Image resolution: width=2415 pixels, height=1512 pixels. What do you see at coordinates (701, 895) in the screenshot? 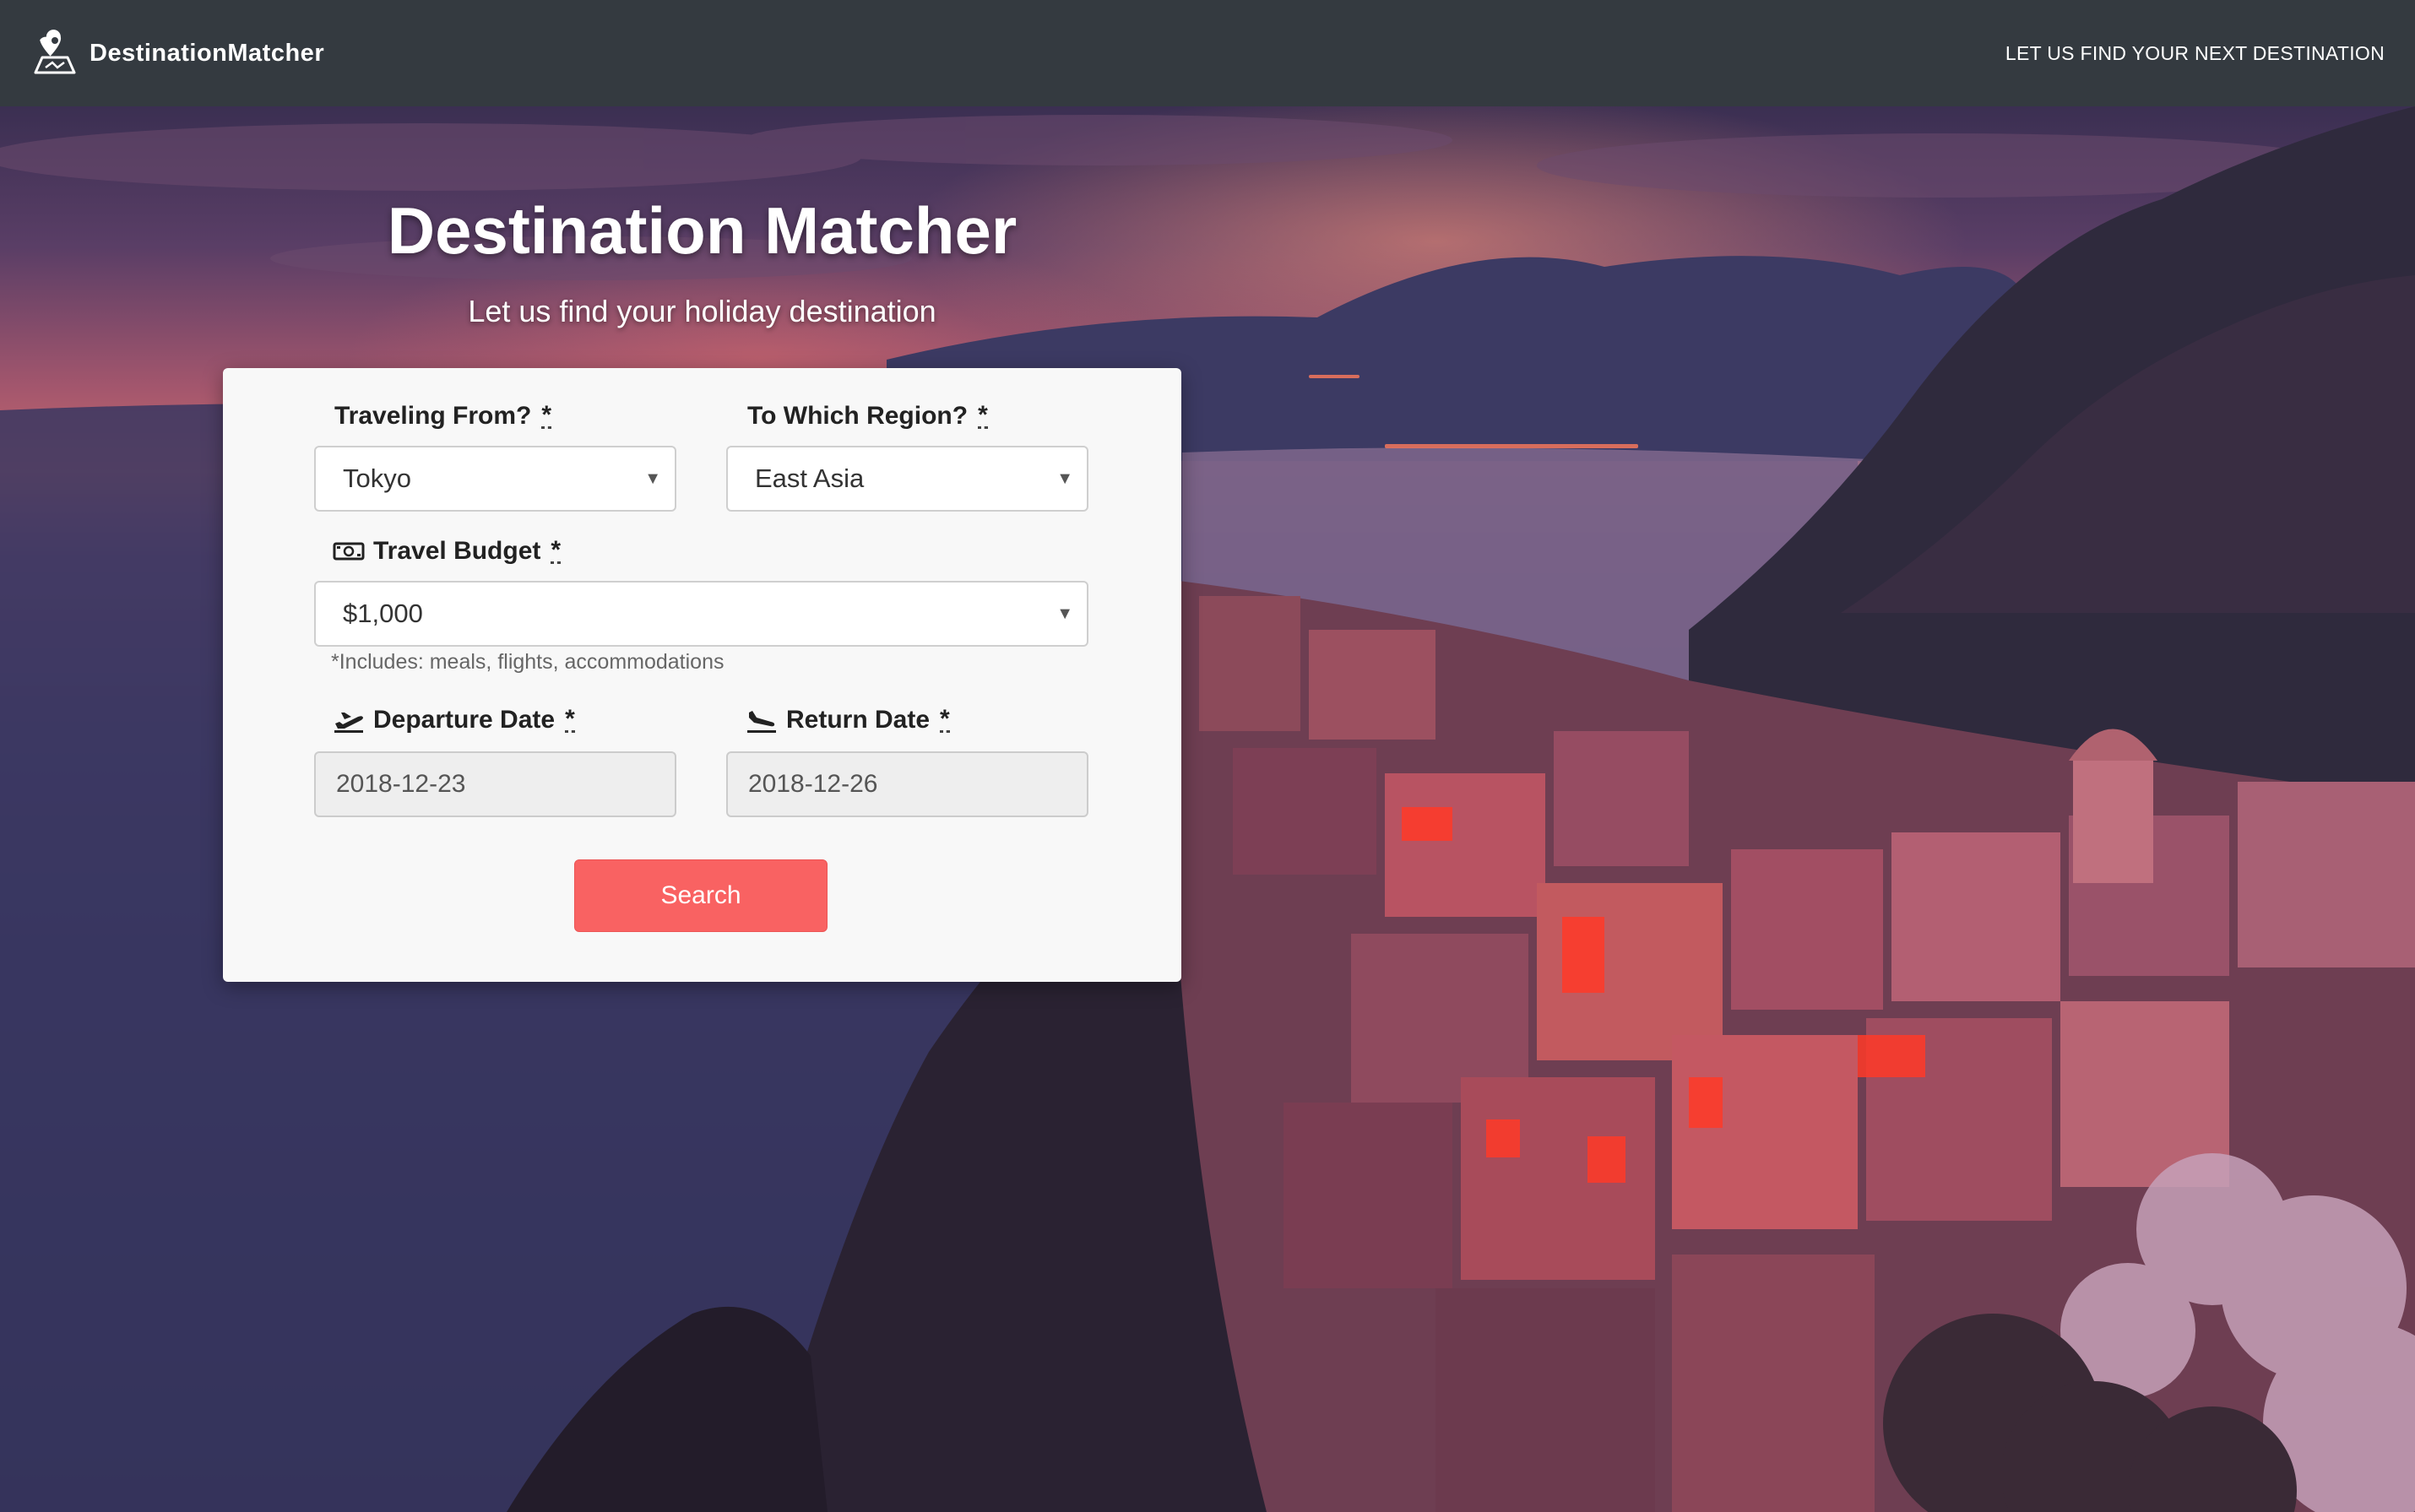
I see `search-button: Search` at bounding box center [701, 895].